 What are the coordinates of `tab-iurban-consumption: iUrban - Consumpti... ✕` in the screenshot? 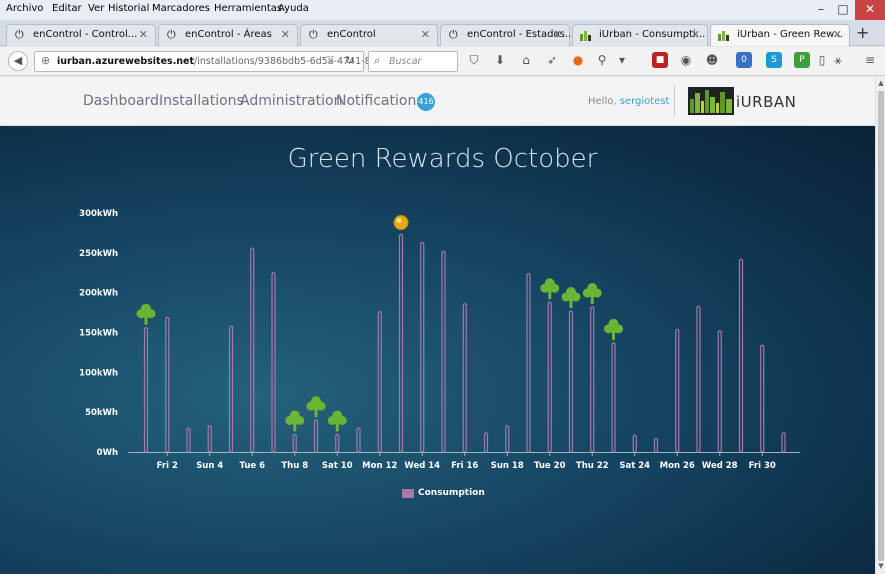 It's located at (640, 35).